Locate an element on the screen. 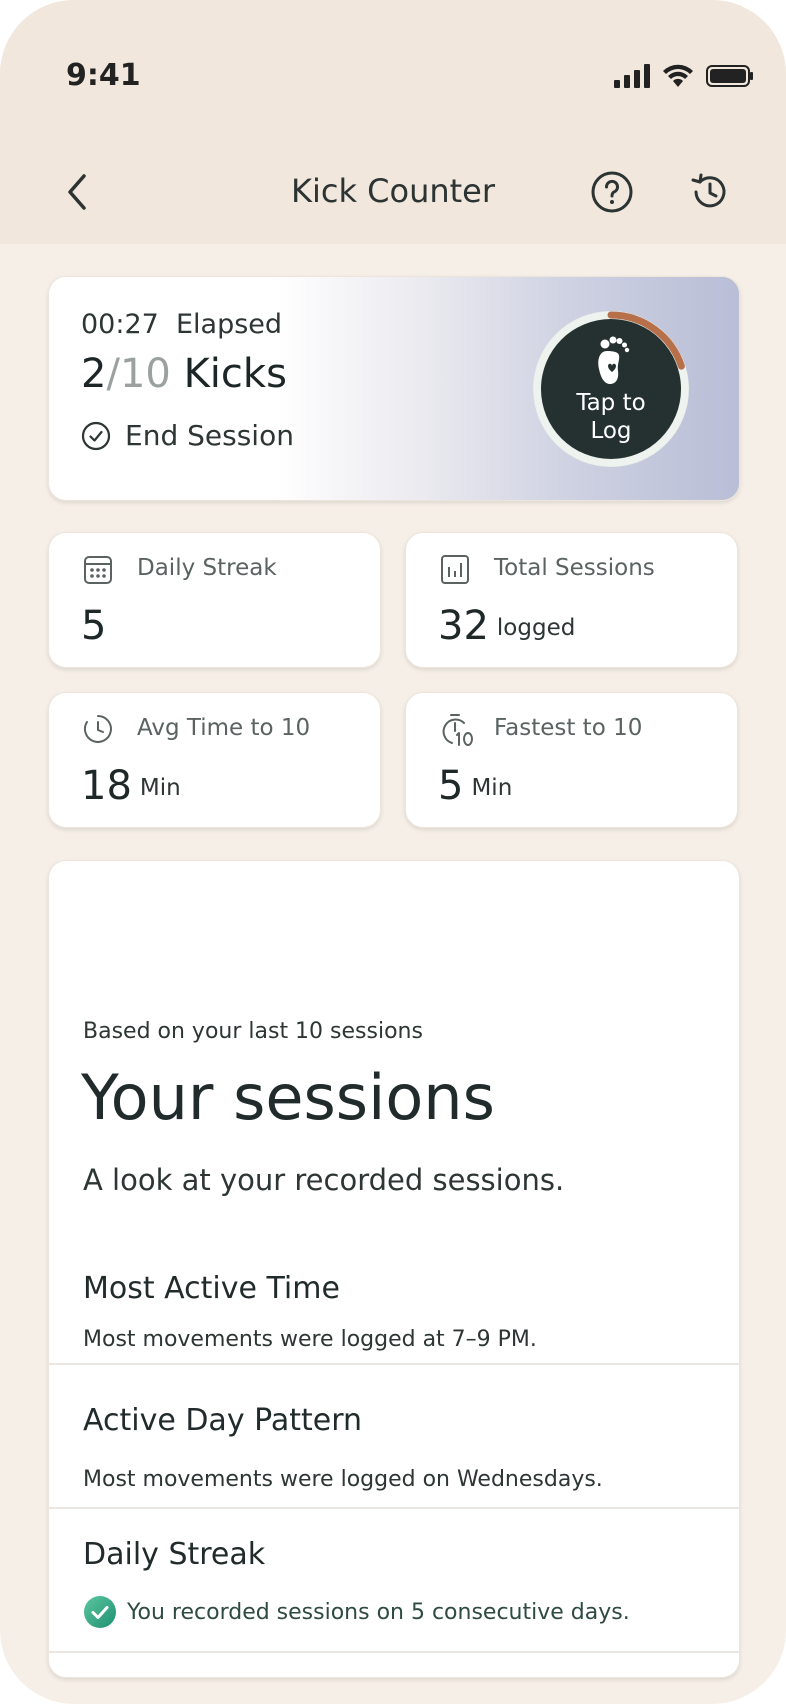  footprint-icon is located at coordinates (614, 360).